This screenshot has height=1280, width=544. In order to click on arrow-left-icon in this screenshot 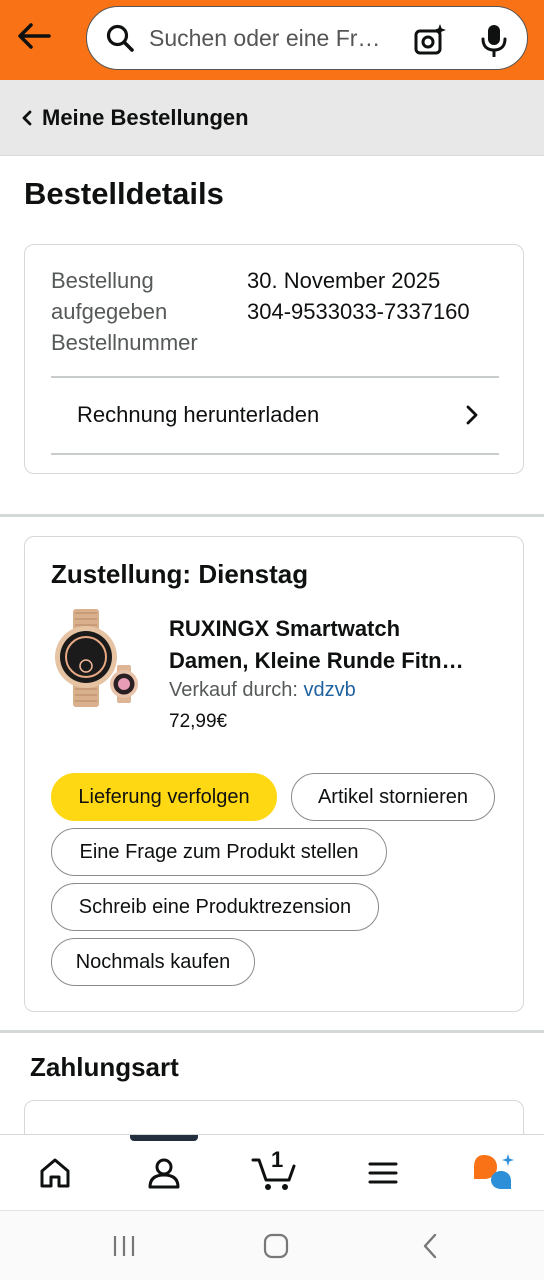, I will do `click(34, 36)`.